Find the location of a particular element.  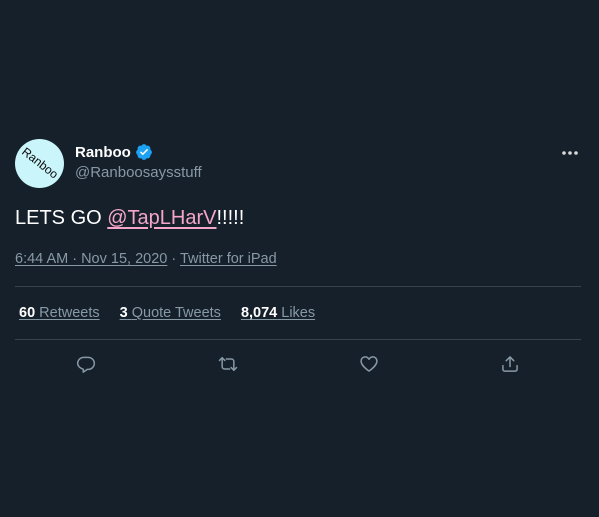

like-button is located at coordinates (369, 364).